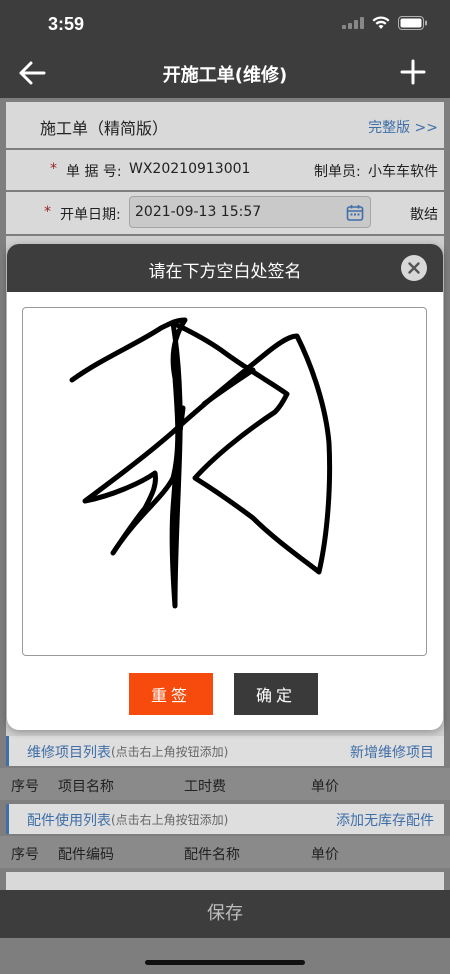 This screenshot has width=450, height=974. I want to click on home-area, so click(225, 956).